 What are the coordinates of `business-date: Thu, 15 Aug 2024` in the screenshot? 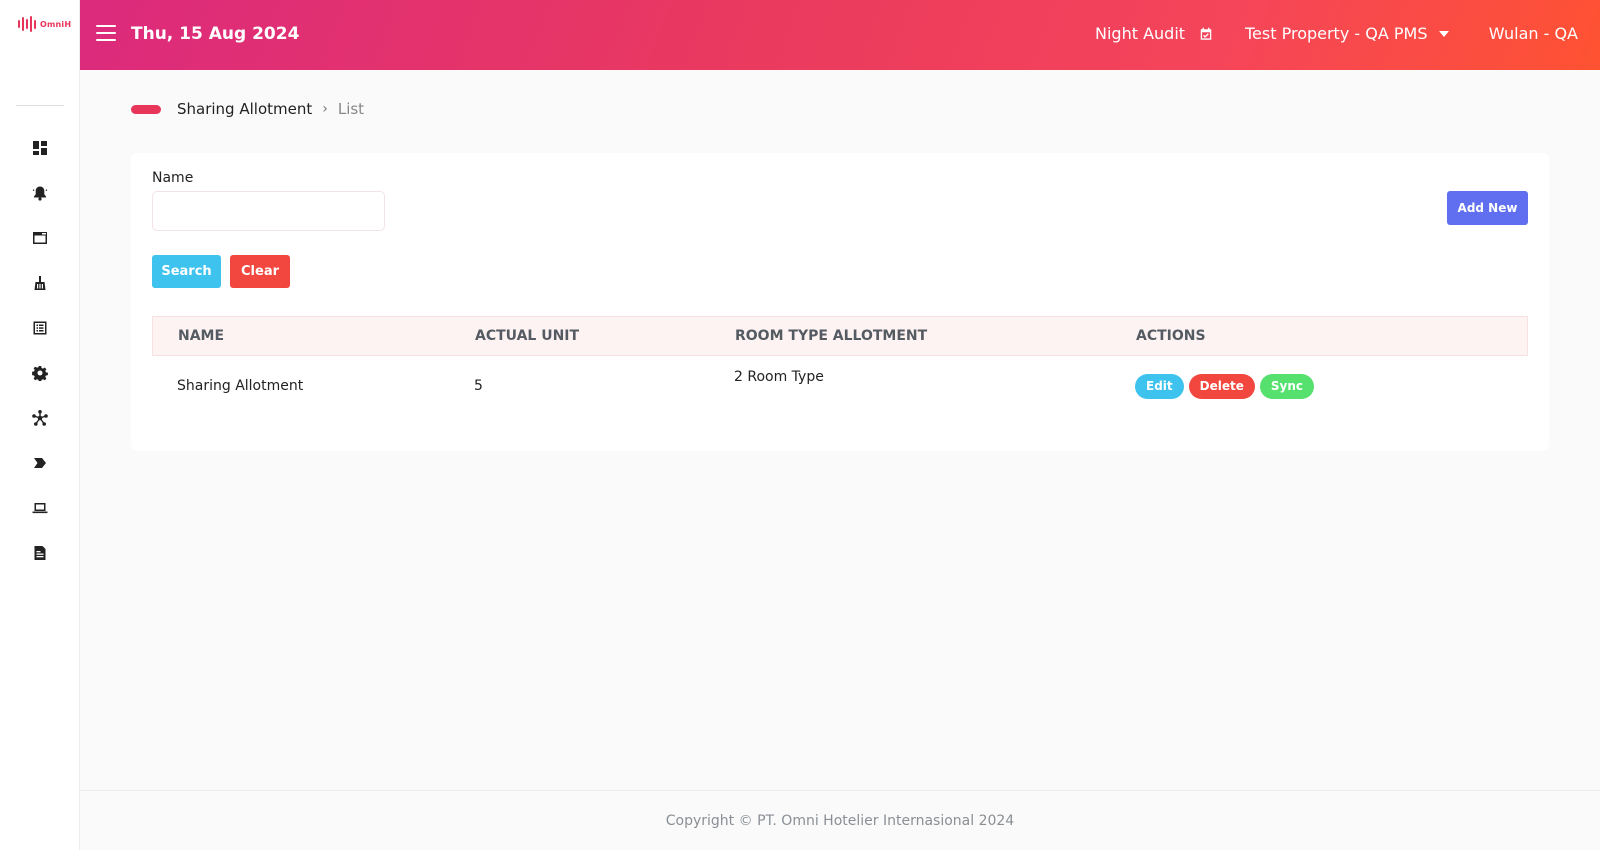 It's located at (215, 34).